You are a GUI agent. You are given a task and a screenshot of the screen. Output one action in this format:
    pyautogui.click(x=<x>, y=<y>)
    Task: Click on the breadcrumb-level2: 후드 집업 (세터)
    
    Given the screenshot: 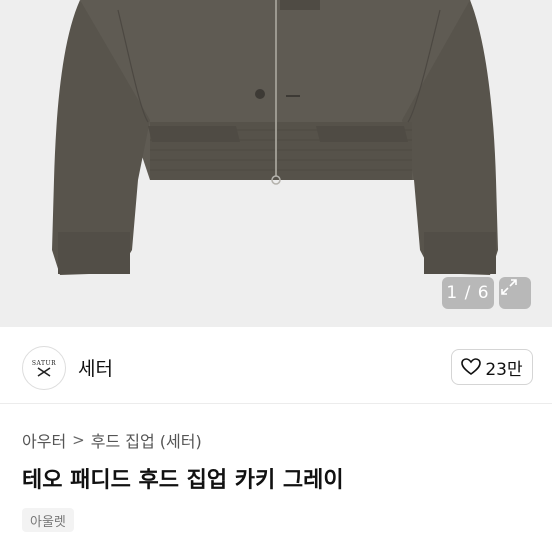 What is the action you would take?
    pyautogui.click(x=146, y=440)
    